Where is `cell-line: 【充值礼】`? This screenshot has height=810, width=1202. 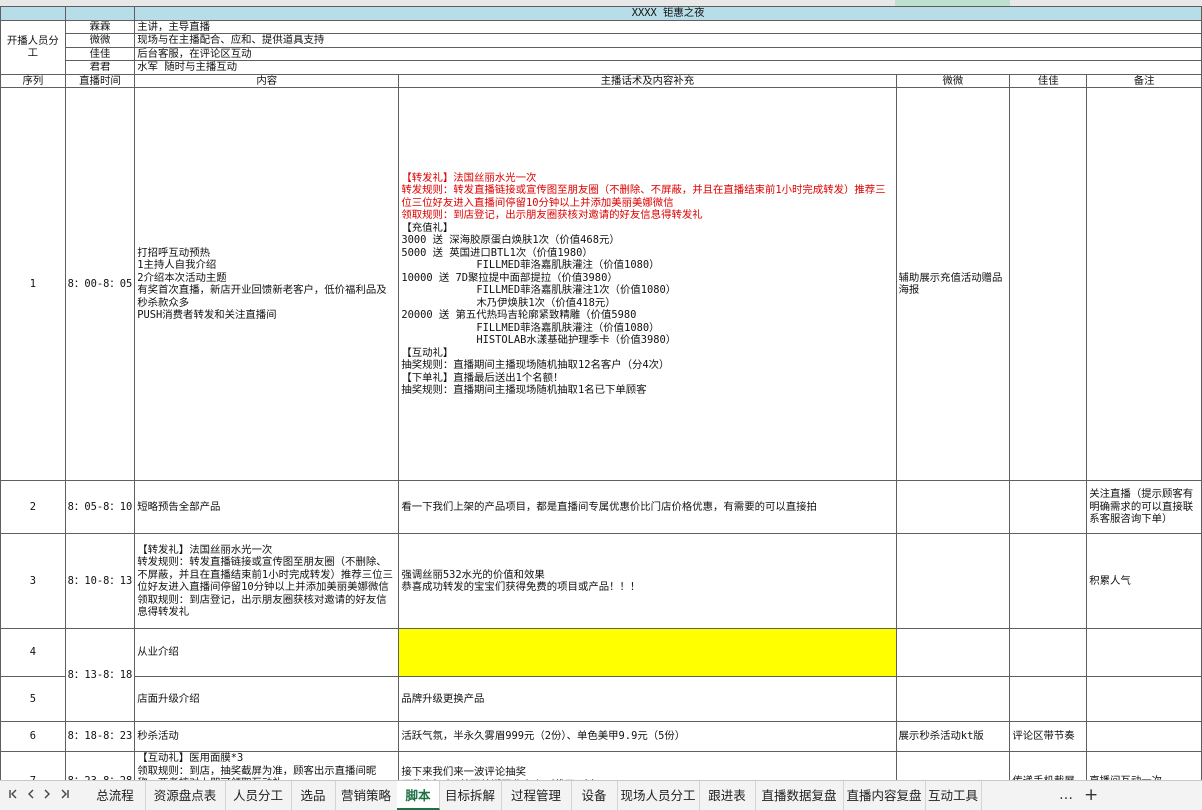
cell-line: 【充值礼】 is located at coordinates (427, 227).